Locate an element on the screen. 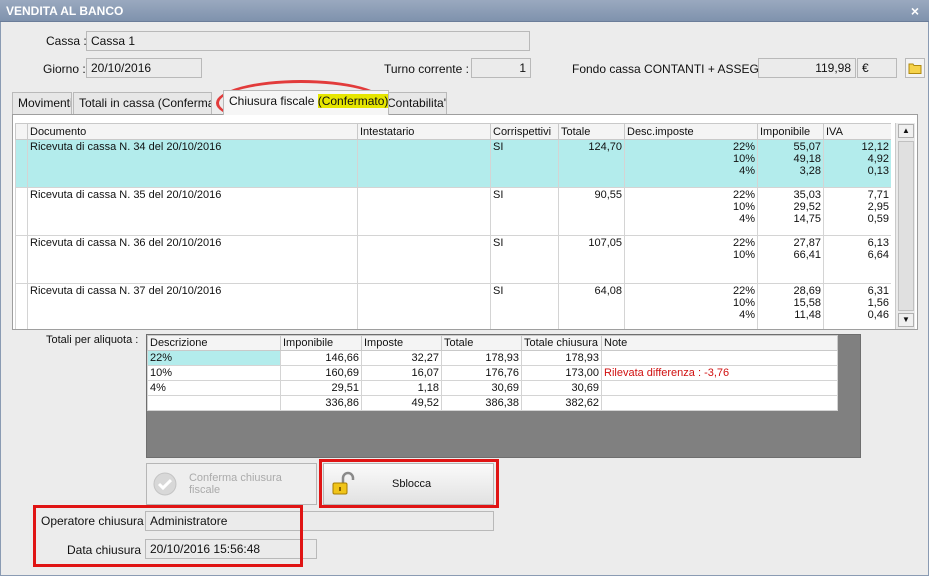  totale-cell: 178,93 is located at coordinates (481, 358).